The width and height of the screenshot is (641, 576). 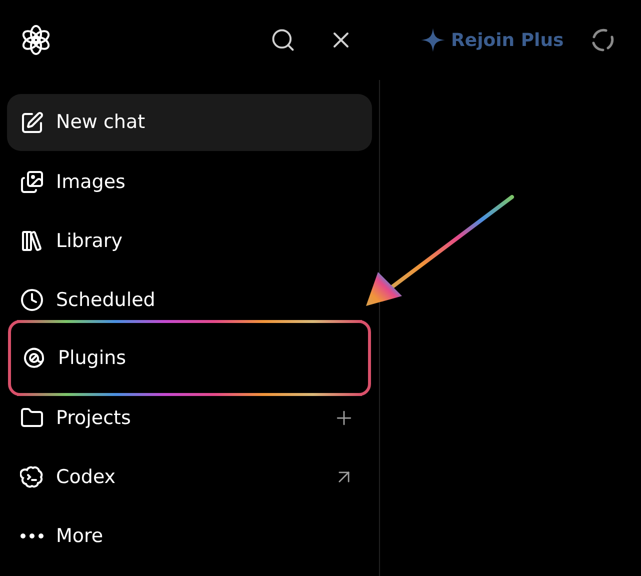 What do you see at coordinates (32, 418) in the screenshot?
I see `folder-icon` at bounding box center [32, 418].